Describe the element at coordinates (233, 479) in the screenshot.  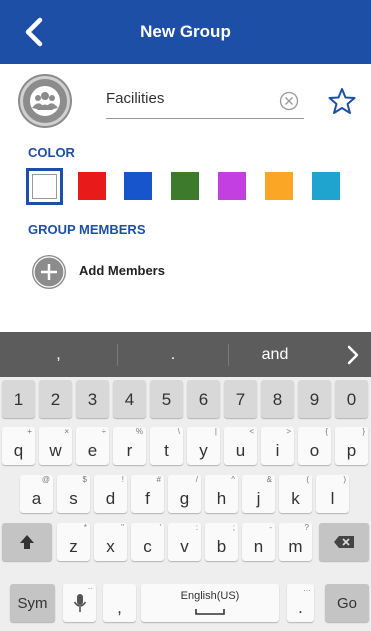
I see `key-sub-label: ^` at that location.